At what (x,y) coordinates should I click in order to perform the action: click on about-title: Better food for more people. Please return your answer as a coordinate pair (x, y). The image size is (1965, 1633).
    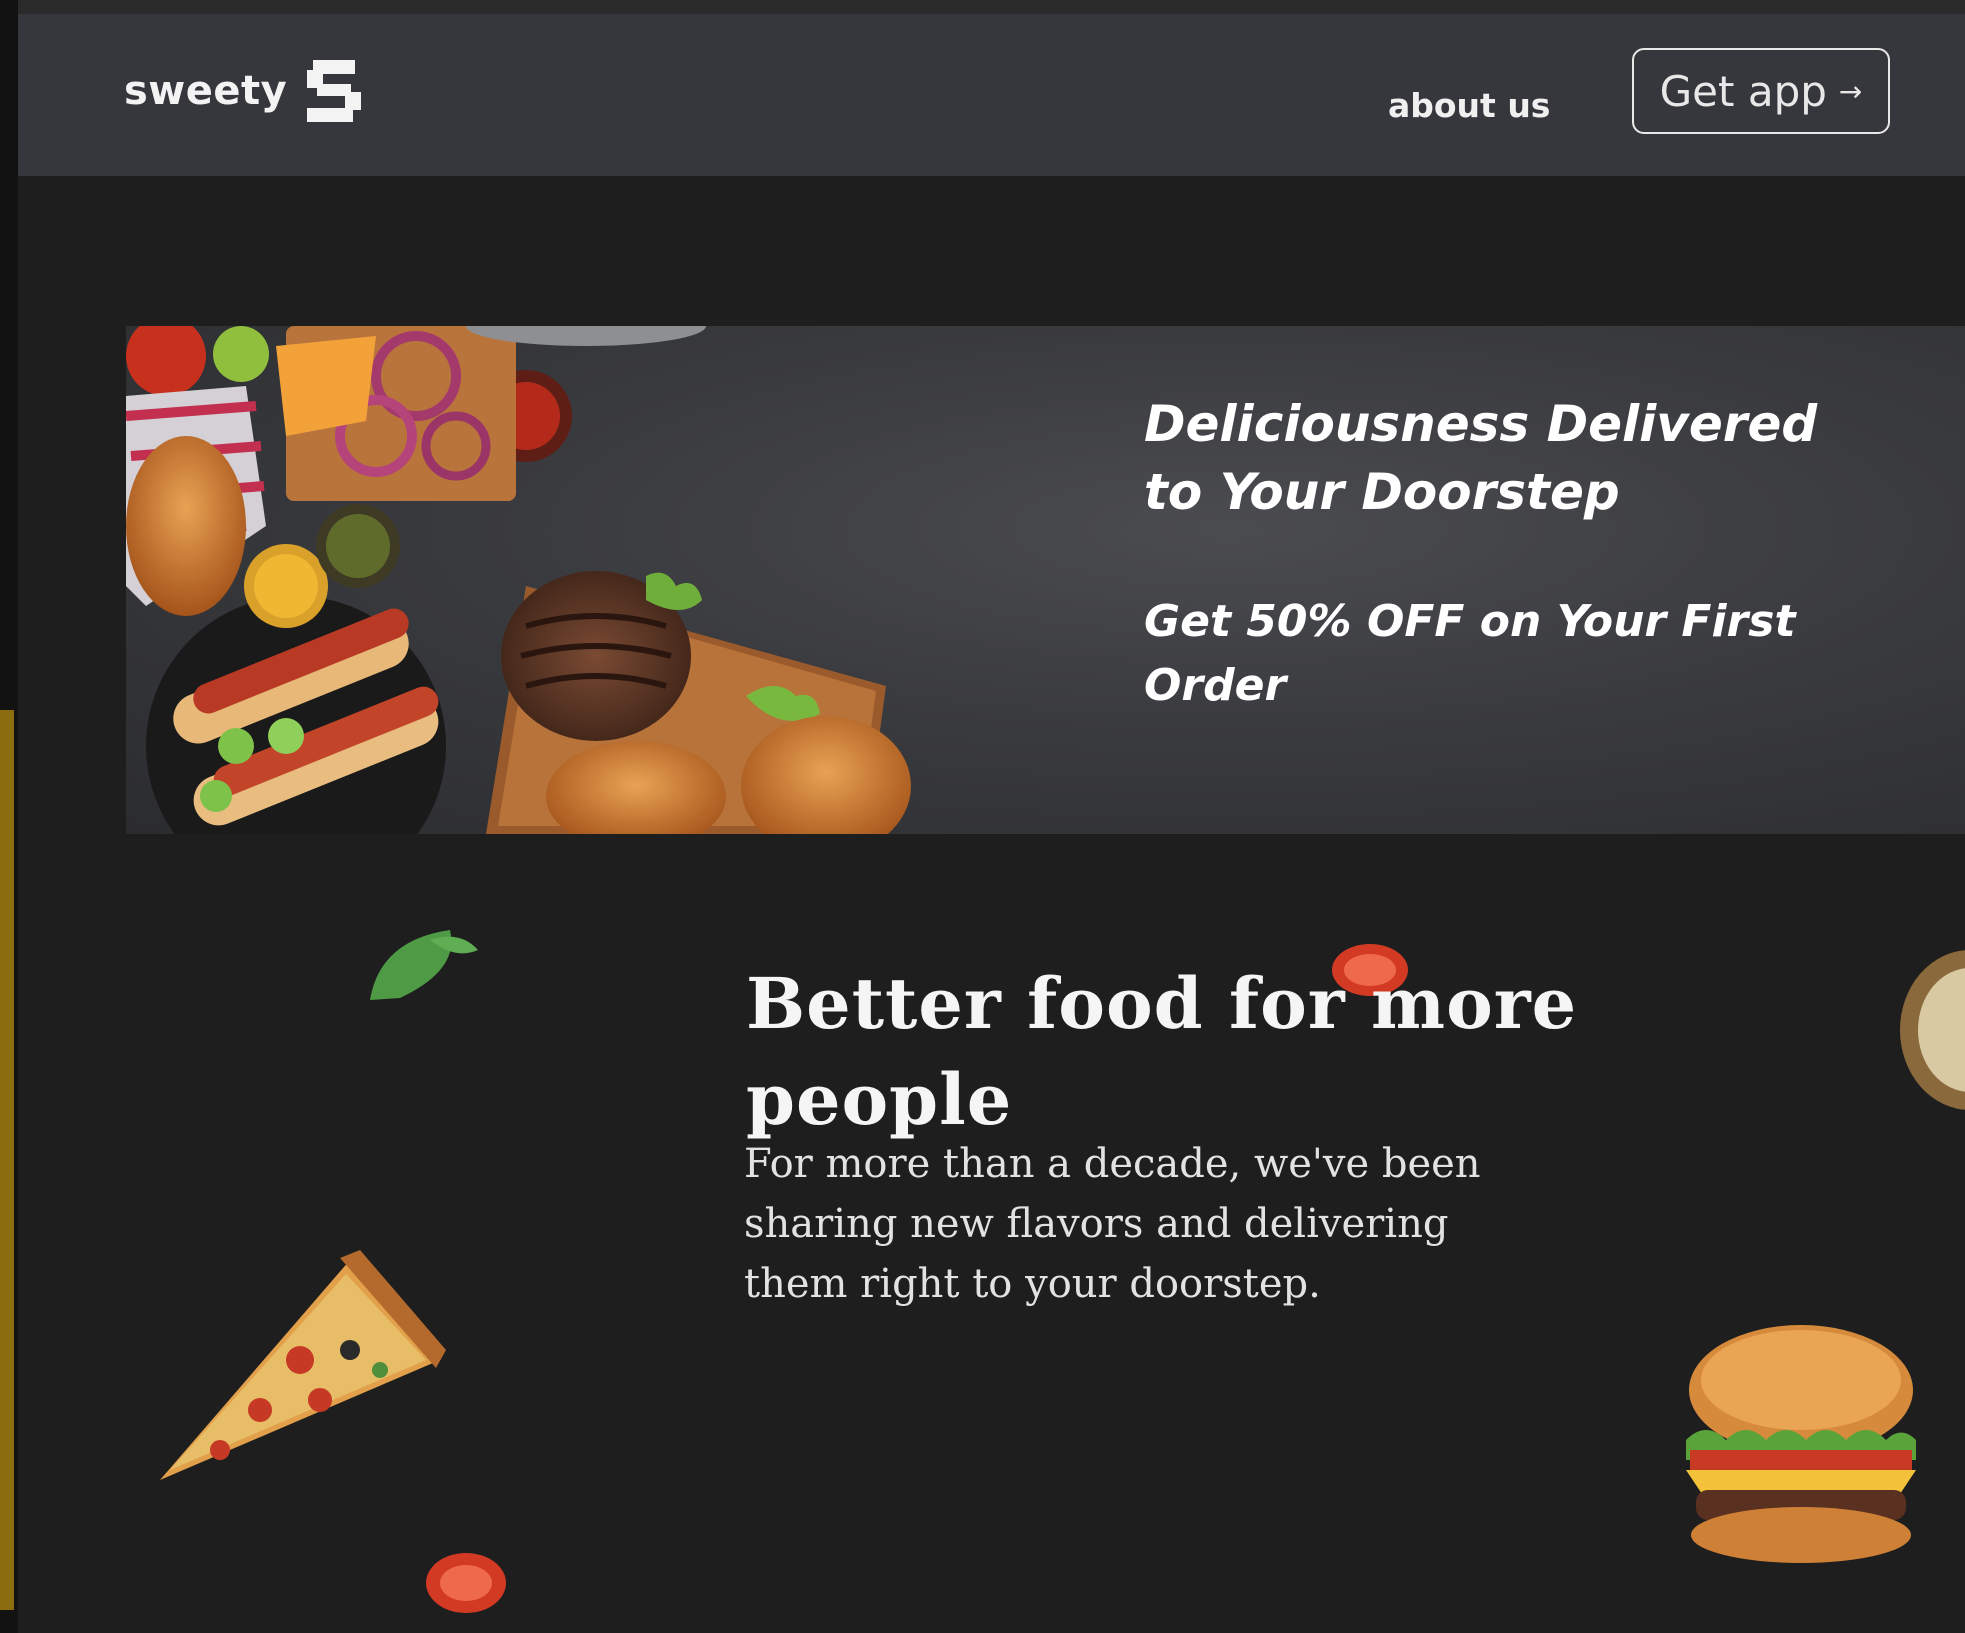
    Looking at the image, I should click on (1162, 1051).